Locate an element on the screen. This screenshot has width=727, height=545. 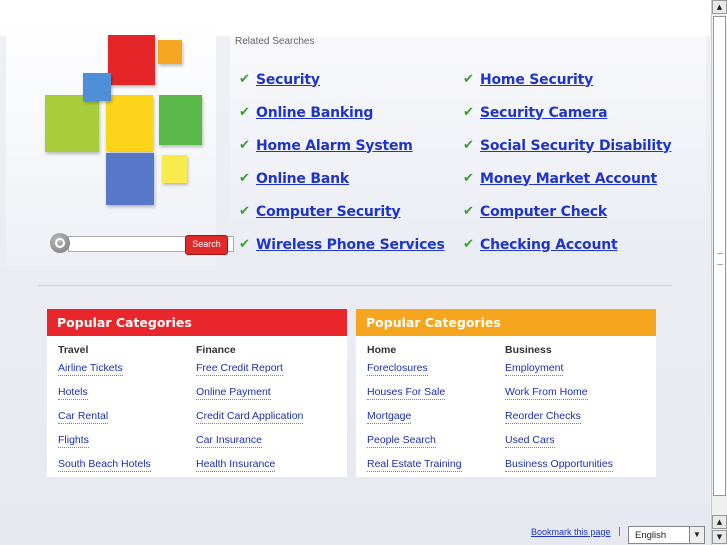
category-link: Free Credit Report is located at coordinates (239, 369).